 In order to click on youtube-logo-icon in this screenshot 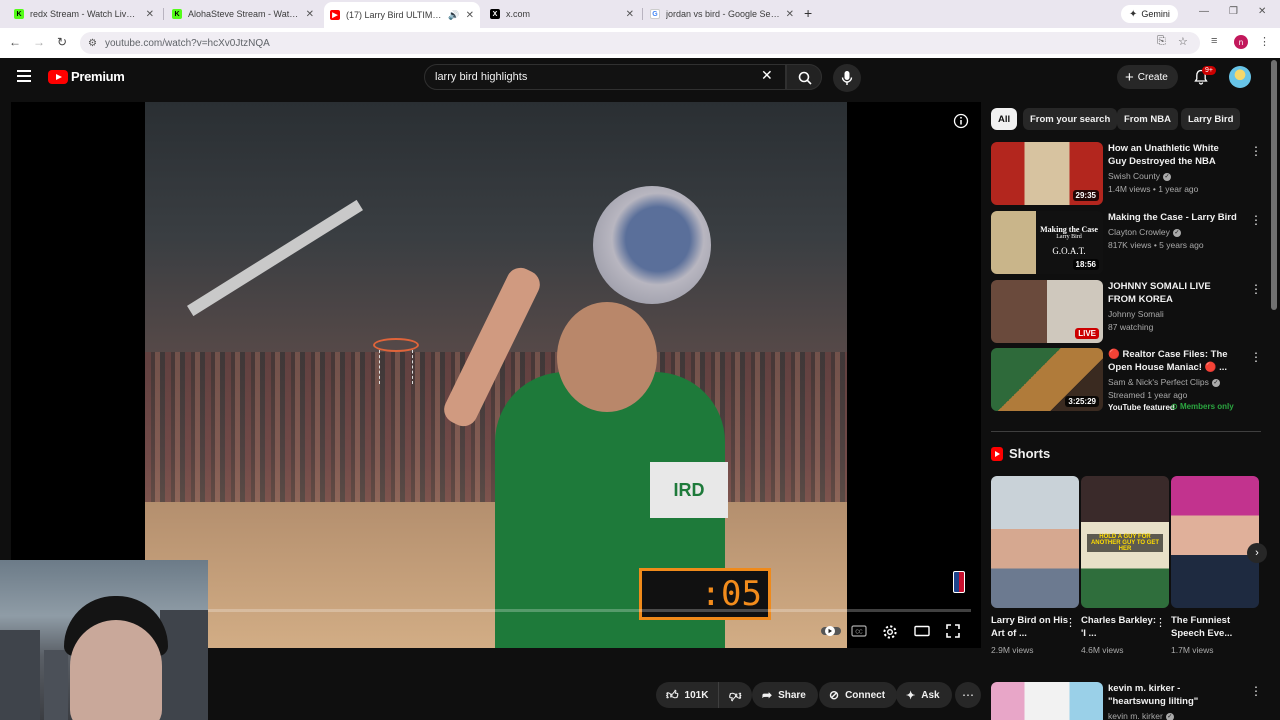, I will do `click(58, 76)`.